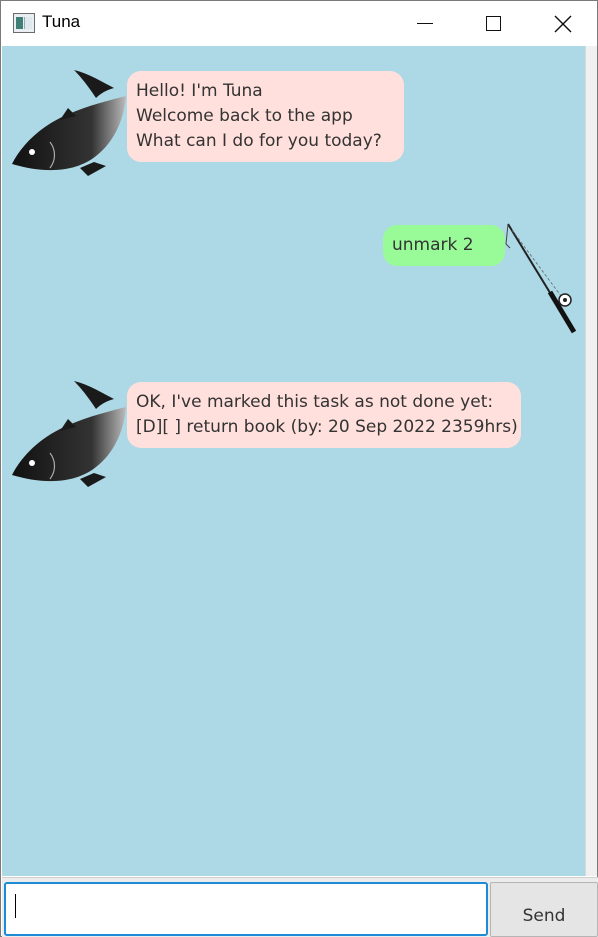 The height and width of the screenshot is (937, 598). Describe the element at coordinates (244, 116) in the screenshot. I see `message-line: Welcome back to the app` at that location.